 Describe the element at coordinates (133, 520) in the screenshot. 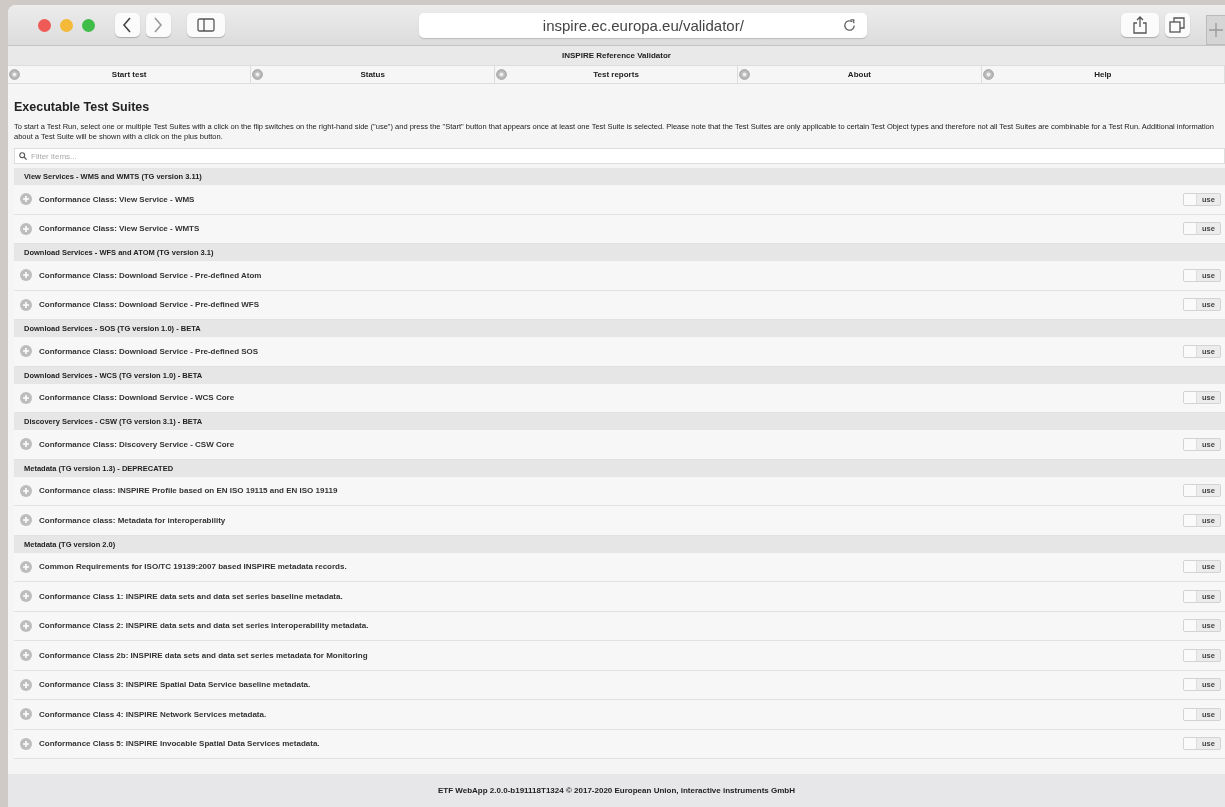

I see `test-suite-name: Conformance class: Metadata for interoperability` at that location.